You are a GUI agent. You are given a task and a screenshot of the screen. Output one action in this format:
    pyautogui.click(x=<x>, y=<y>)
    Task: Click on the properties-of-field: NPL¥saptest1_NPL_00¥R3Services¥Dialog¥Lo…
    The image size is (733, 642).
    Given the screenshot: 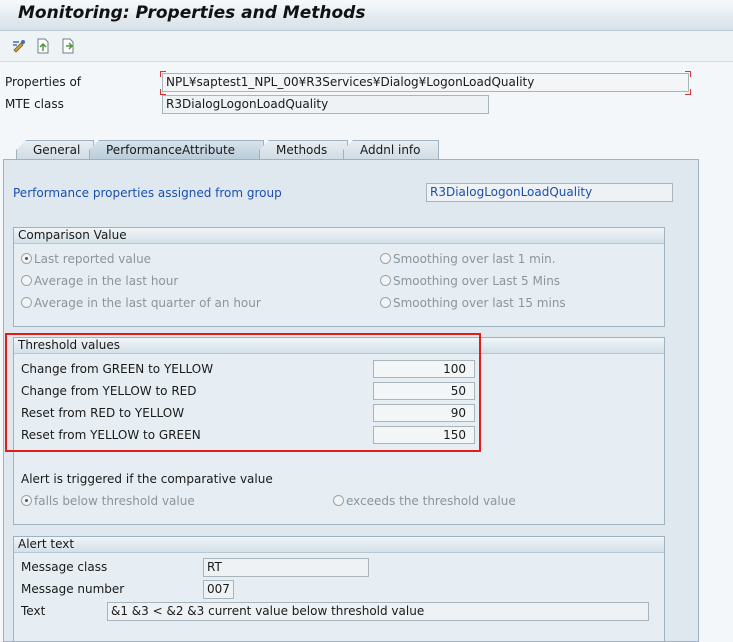 What is the action you would take?
    pyautogui.click(x=425, y=82)
    